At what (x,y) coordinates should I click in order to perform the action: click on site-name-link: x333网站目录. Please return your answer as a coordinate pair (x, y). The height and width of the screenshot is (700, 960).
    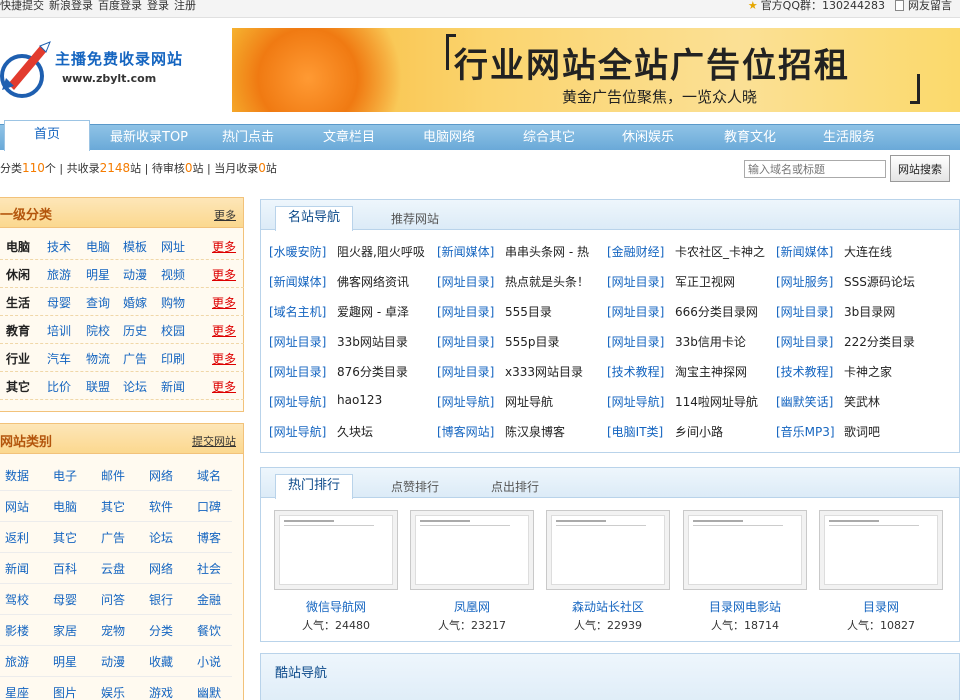
    Looking at the image, I should click on (544, 371).